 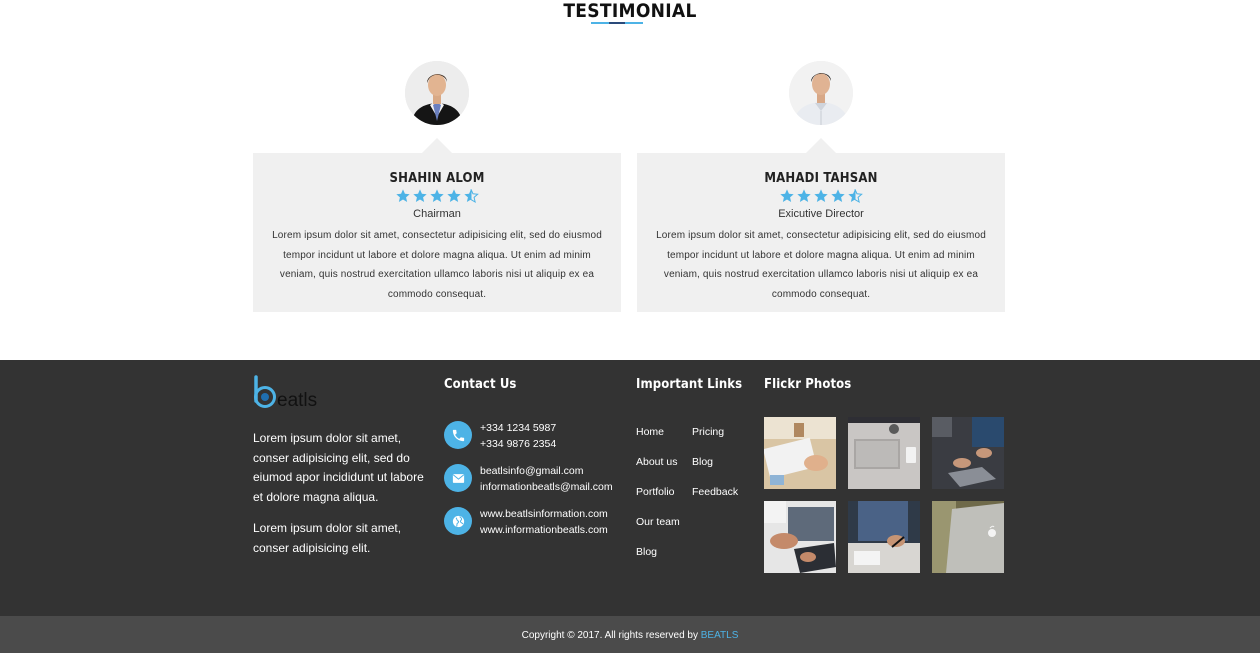 I want to click on footer-link-about-us: About us, so click(x=658, y=471).